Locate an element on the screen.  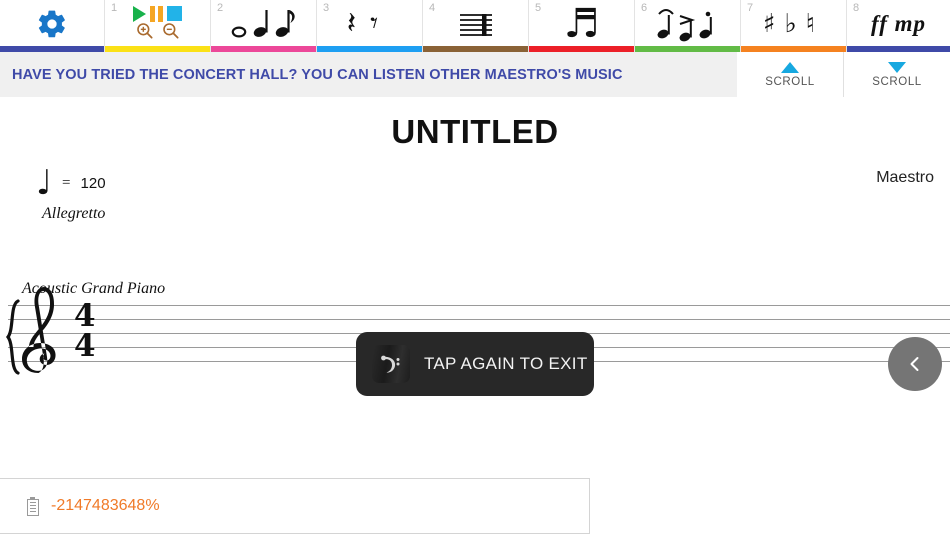
arrow-down-icon is located at coordinates (897, 67).